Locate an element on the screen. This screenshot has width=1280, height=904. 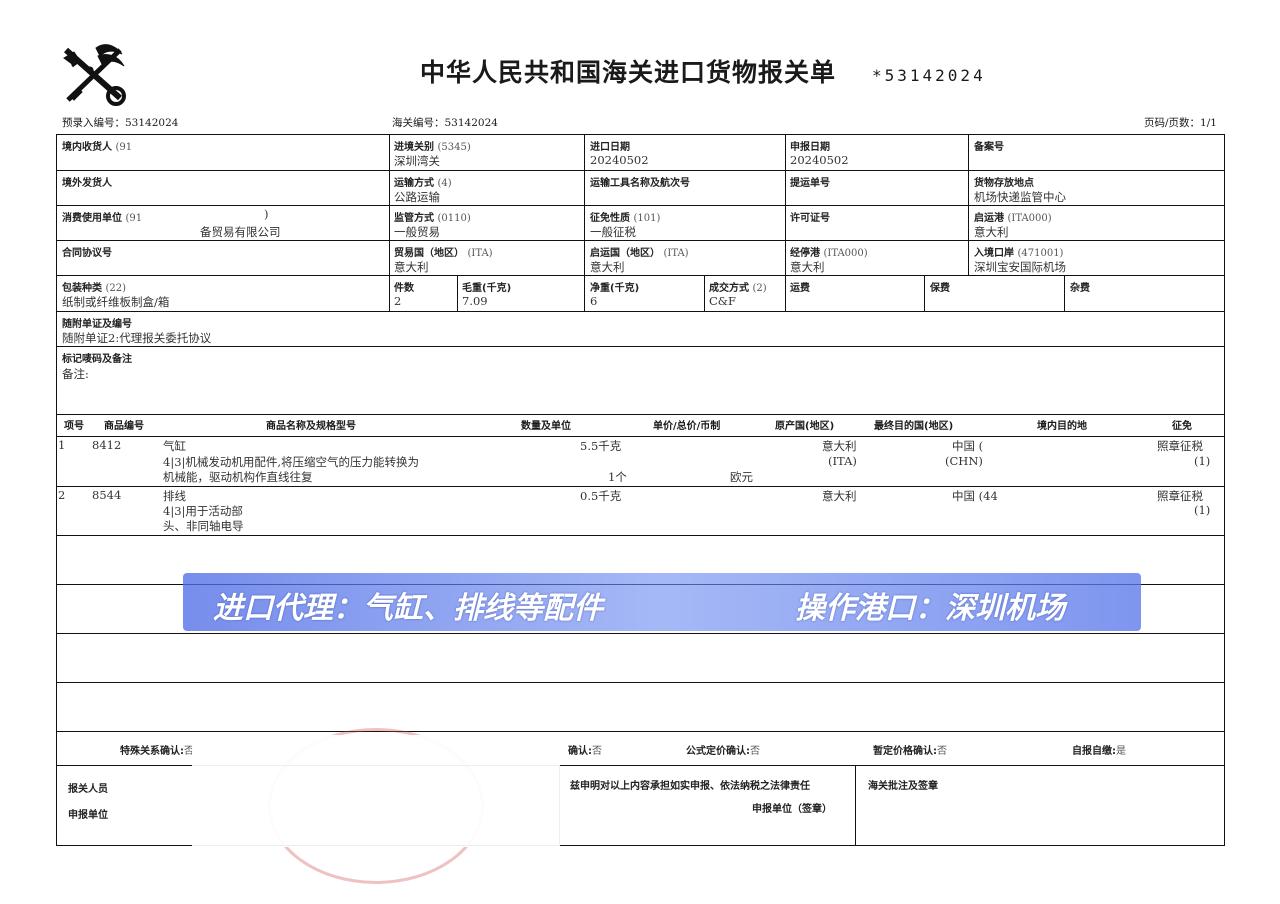
consignee-label: 境内收货人 (91 is located at coordinates (97, 147).